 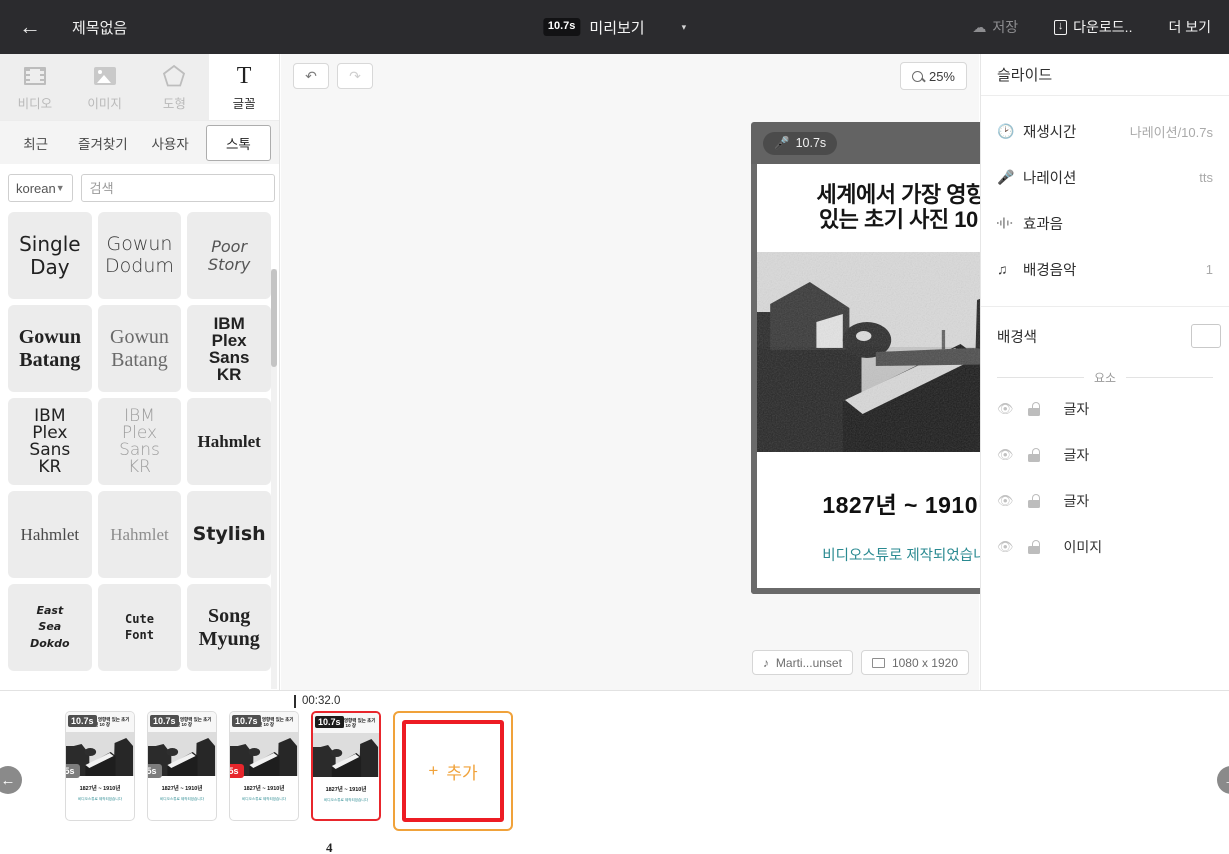 What do you see at coordinates (914, 662) in the screenshot?
I see `canvas-size-chip: 1080 x 1920` at bounding box center [914, 662].